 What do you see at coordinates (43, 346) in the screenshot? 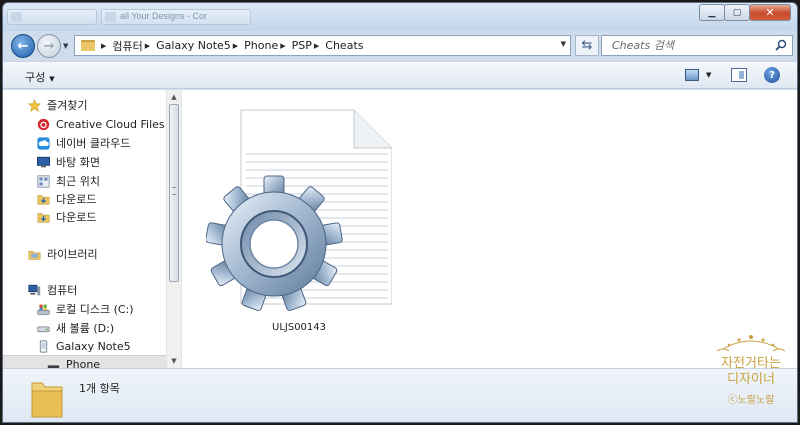
I see `phone-device-icon` at bounding box center [43, 346].